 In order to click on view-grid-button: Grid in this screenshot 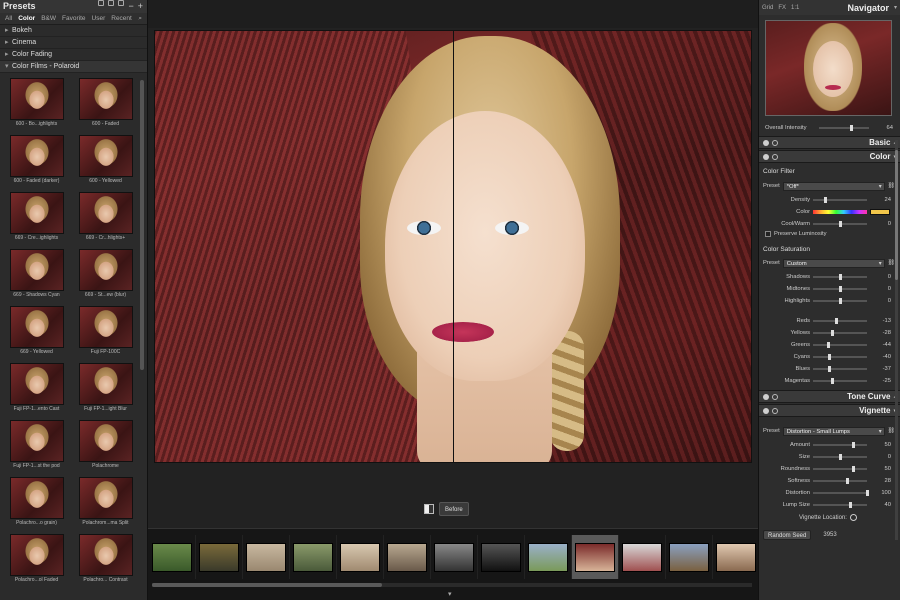, I will do `click(767, 8)`.